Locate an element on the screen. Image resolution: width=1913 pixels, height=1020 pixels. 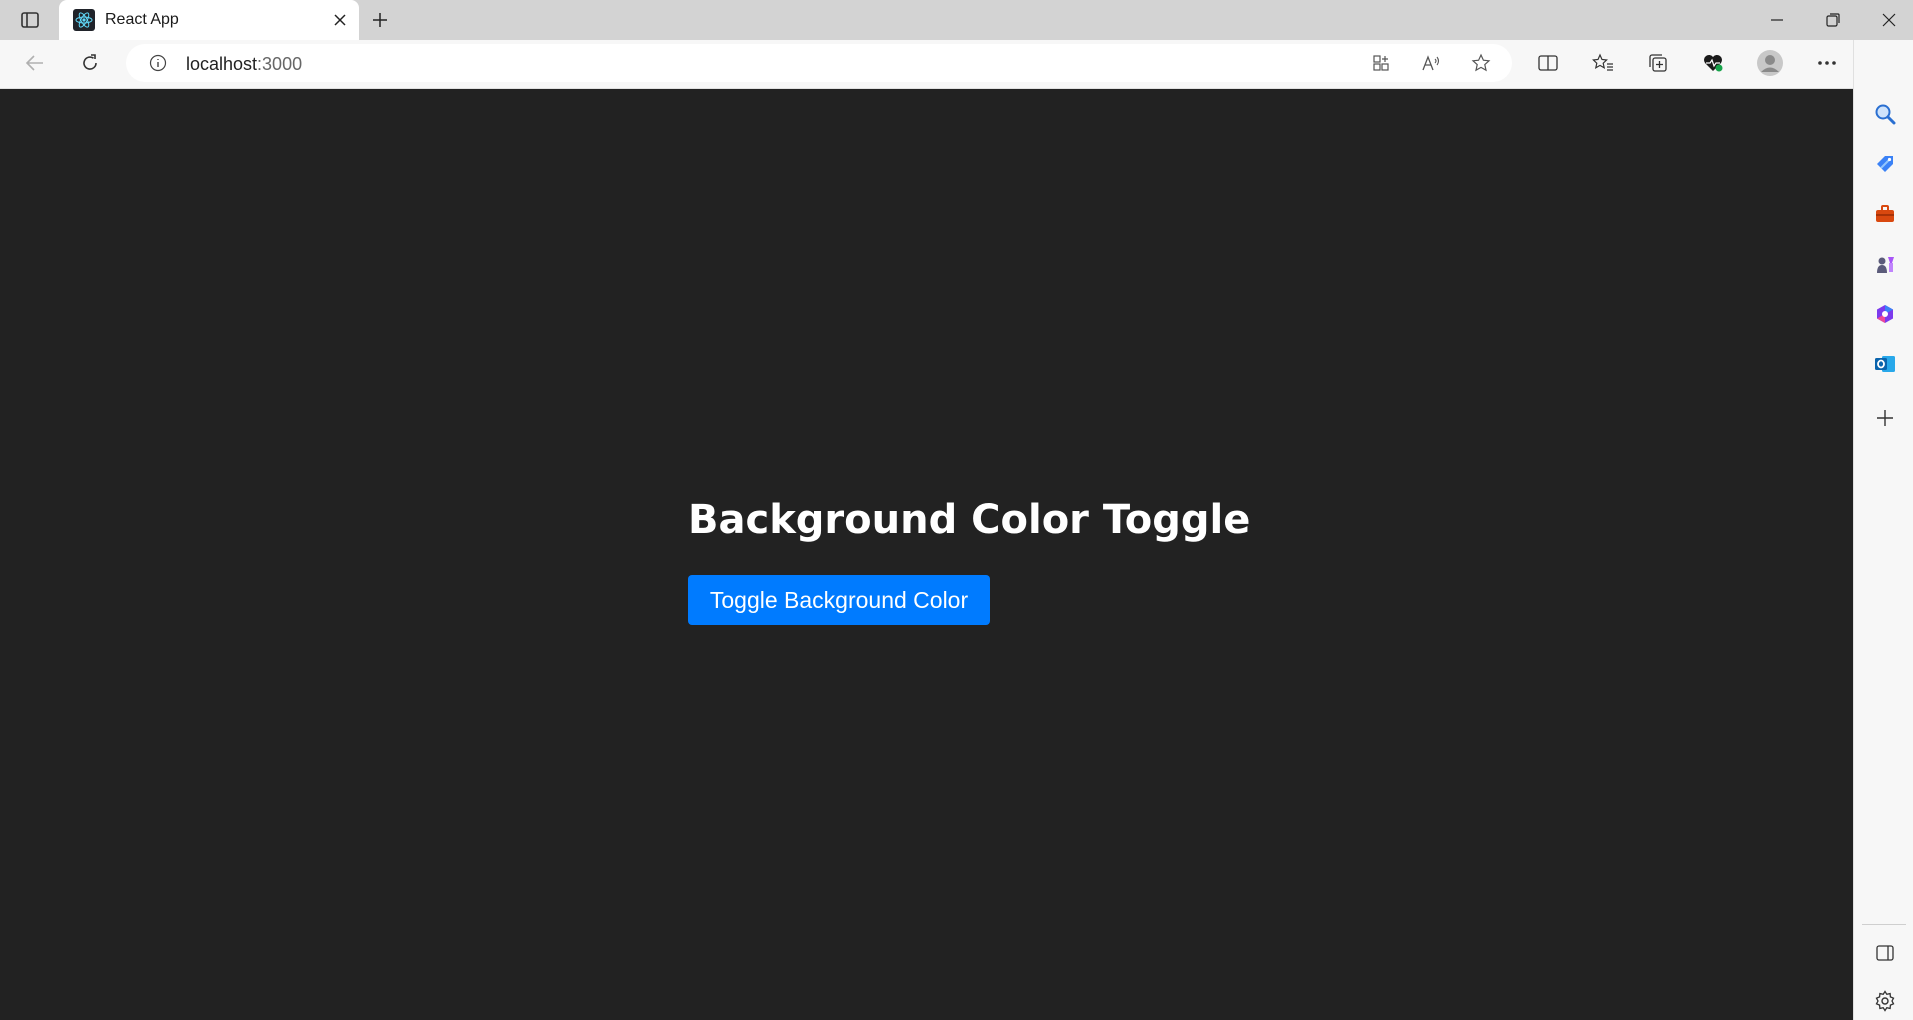
outlook-icon is located at coordinates (1885, 364).